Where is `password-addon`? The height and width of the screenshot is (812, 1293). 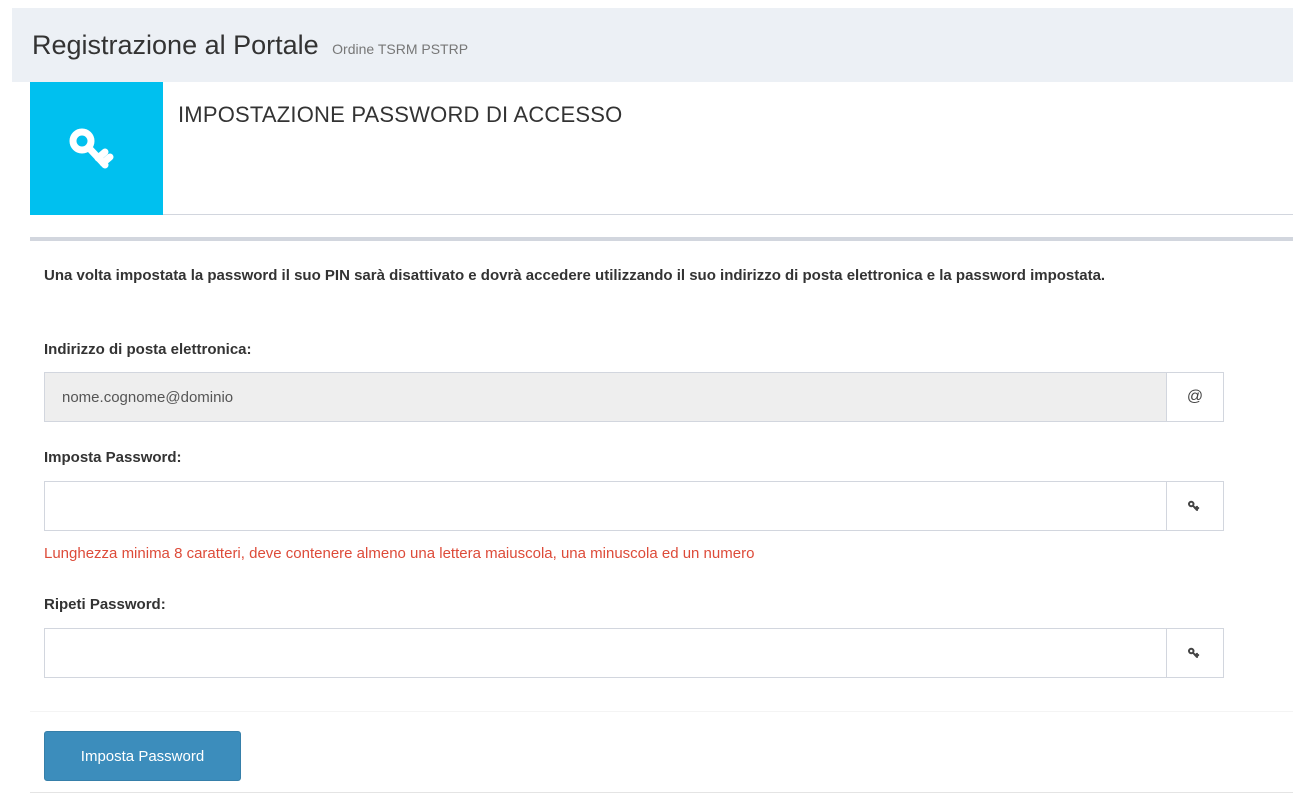
password-addon is located at coordinates (1195, 506).